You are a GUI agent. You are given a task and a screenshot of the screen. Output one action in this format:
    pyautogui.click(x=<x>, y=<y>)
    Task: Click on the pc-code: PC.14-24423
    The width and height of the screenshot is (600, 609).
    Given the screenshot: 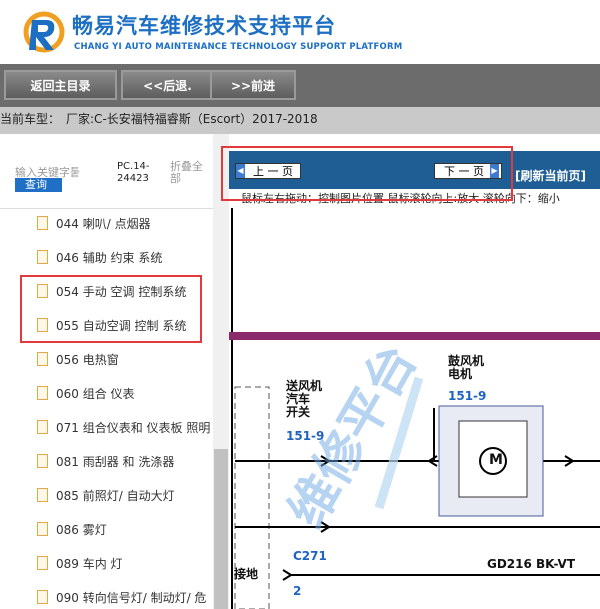 What is the action you would take?
    pyautogui.click(x=133, y=172)
    